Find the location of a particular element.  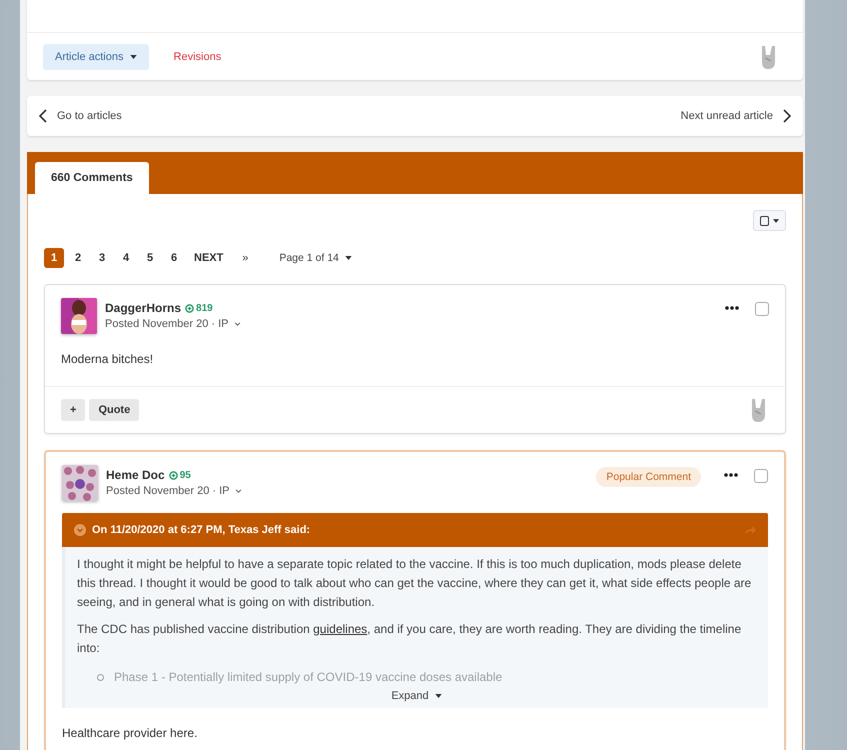

page-link: 2 is located at coordinates (78, 258).